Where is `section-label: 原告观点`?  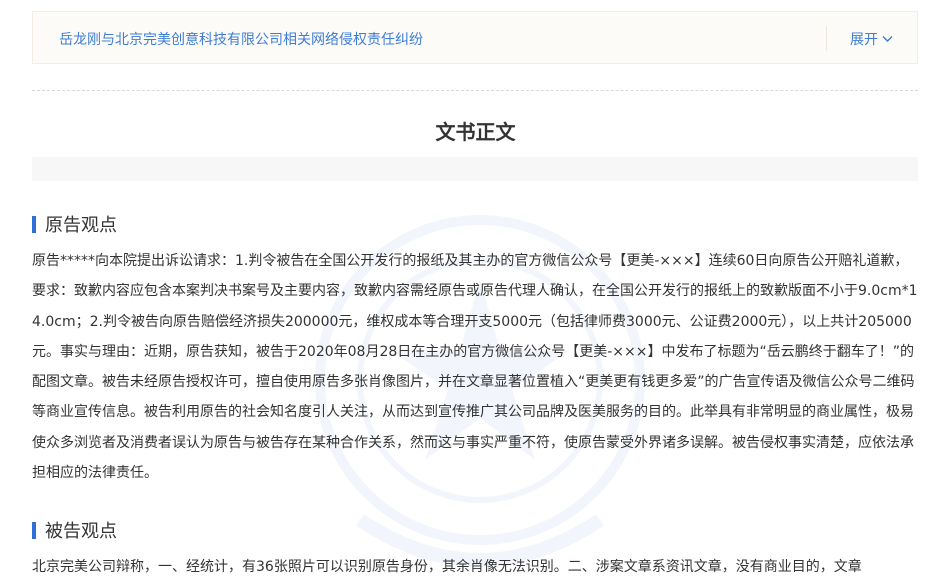
section-label: 原告观点 is located at coordinates (81, 225).